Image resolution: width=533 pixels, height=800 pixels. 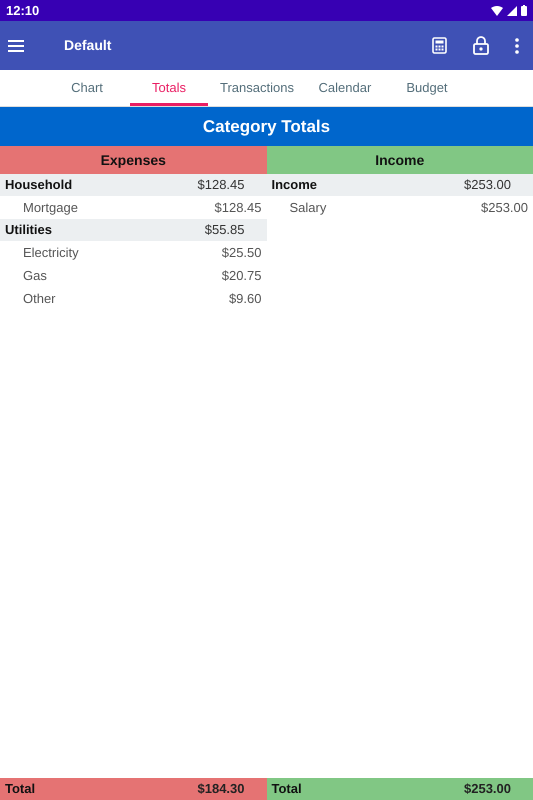 What do you see at coordinates (133, 160) in the screenshot?
I see `column-header: Expenses` at bounding box center [133, 160].